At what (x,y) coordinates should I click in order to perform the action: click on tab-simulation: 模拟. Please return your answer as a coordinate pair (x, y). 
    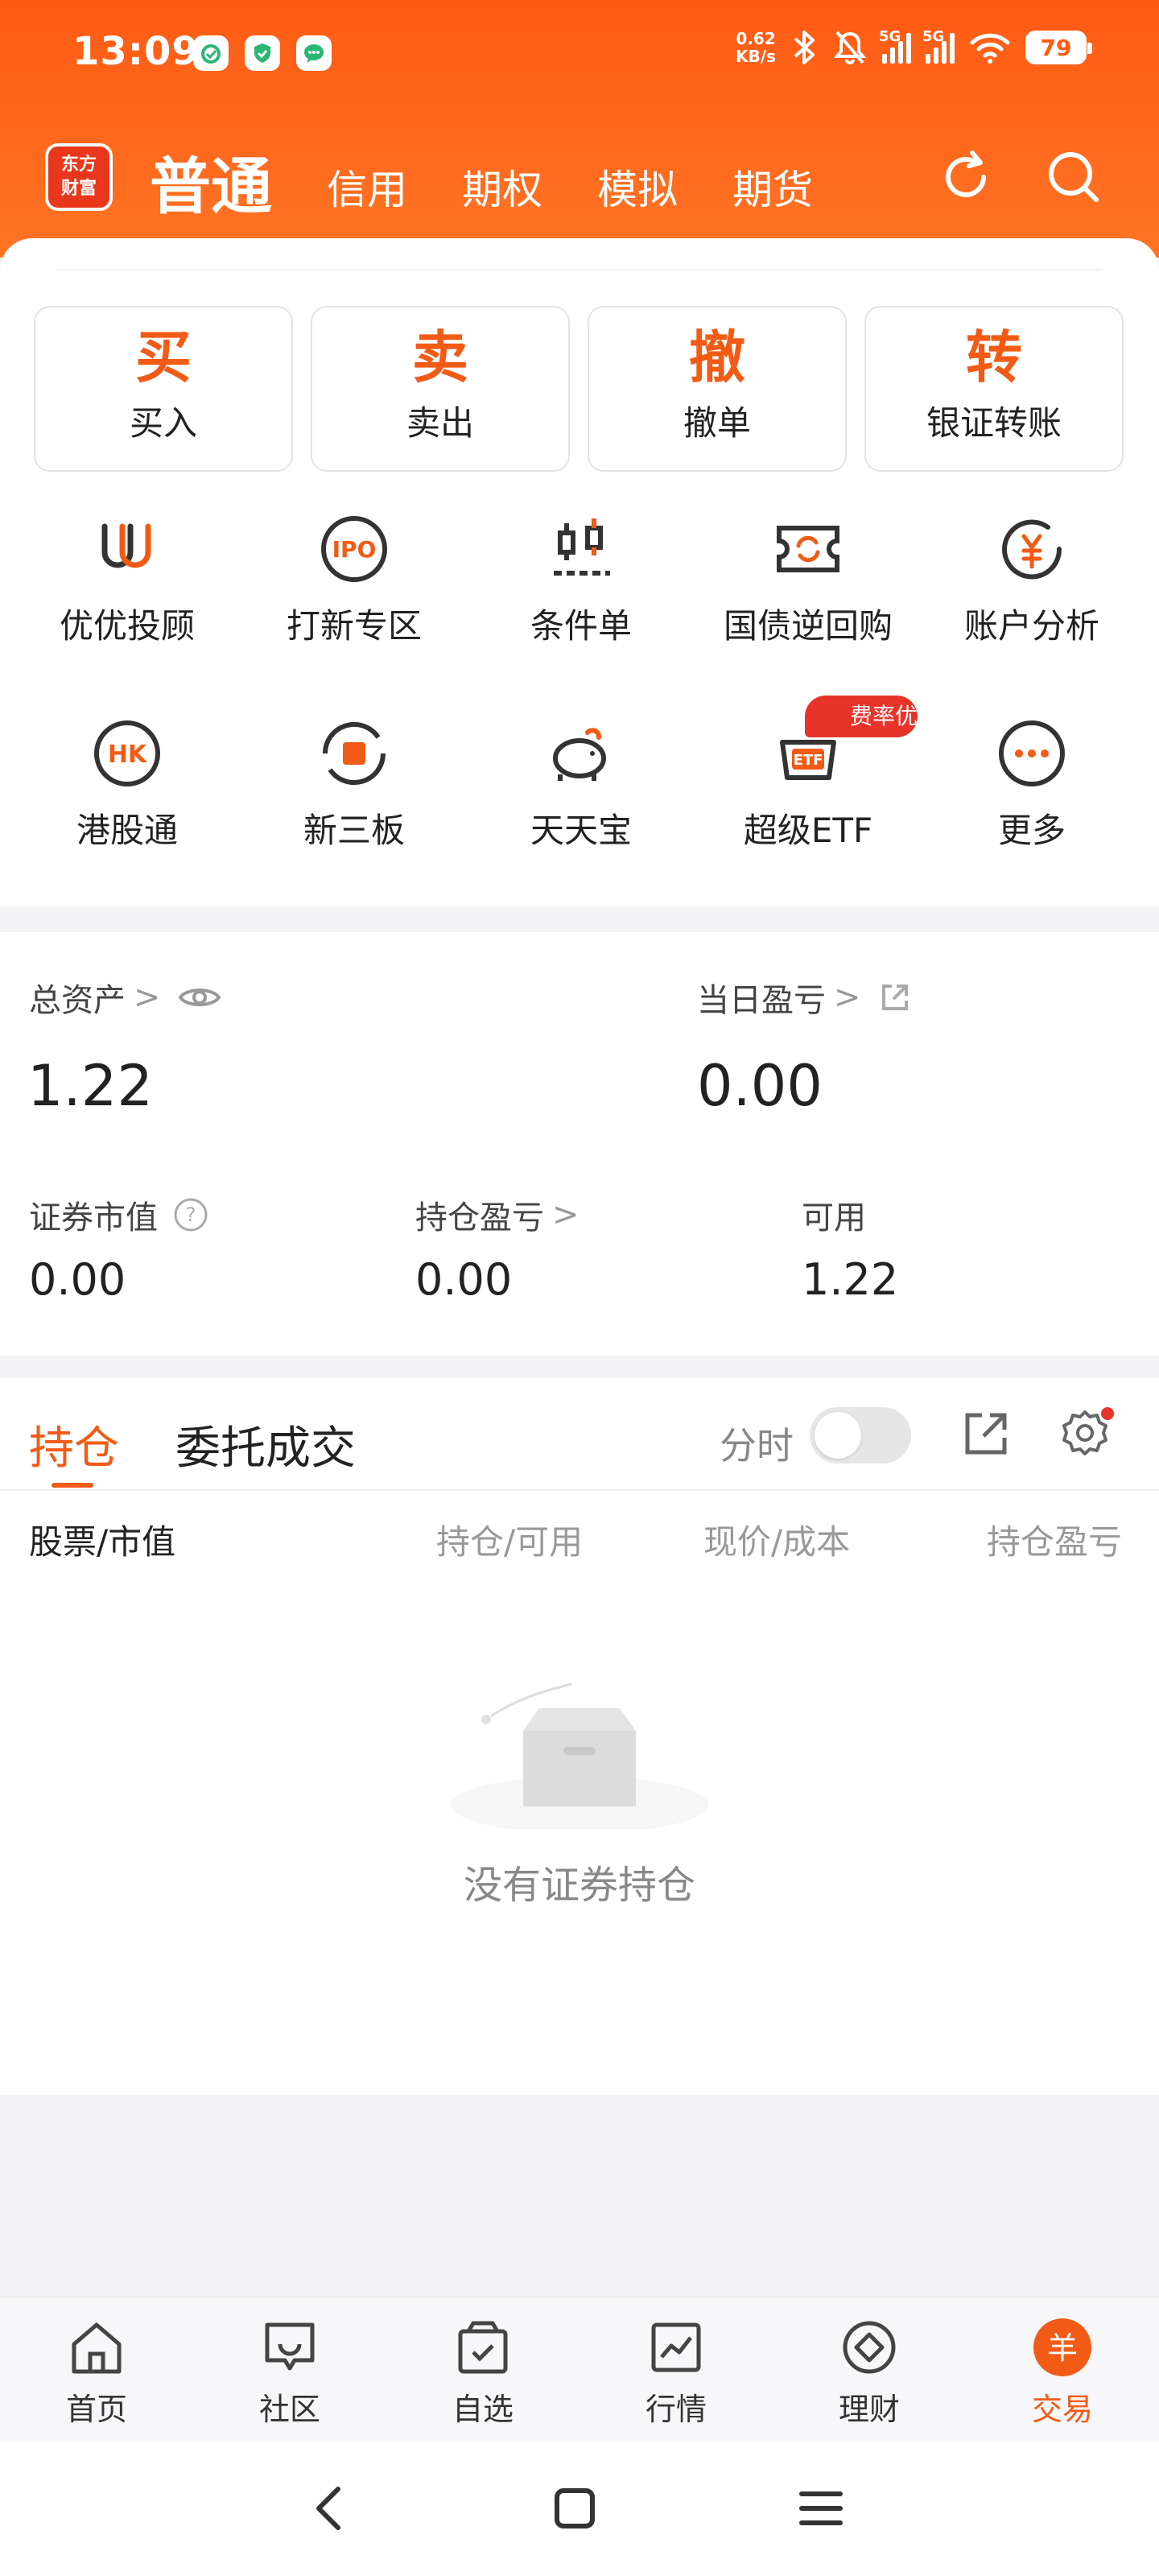
    Looking at the image, I should click on (637, 187).